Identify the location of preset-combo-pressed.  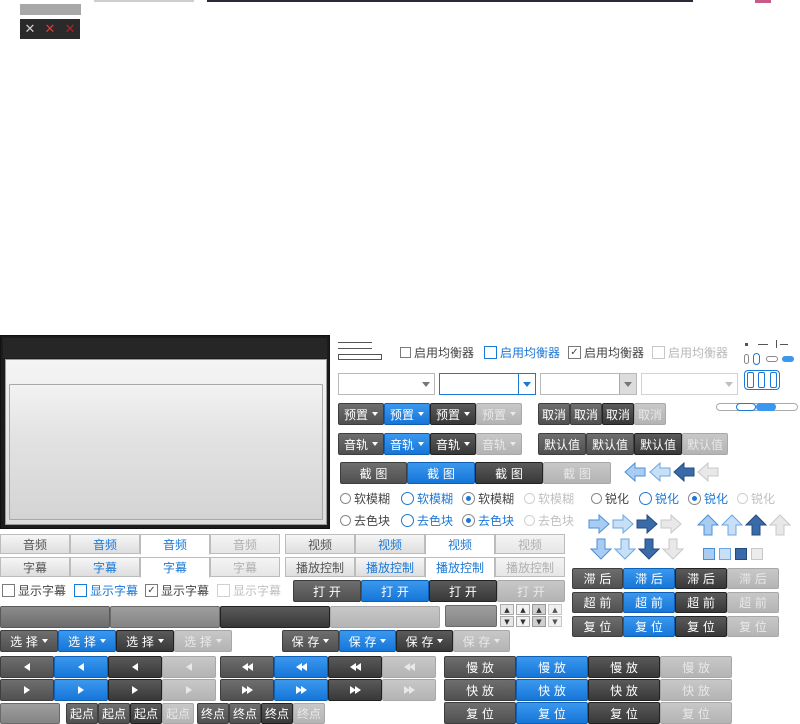
(588, 384).